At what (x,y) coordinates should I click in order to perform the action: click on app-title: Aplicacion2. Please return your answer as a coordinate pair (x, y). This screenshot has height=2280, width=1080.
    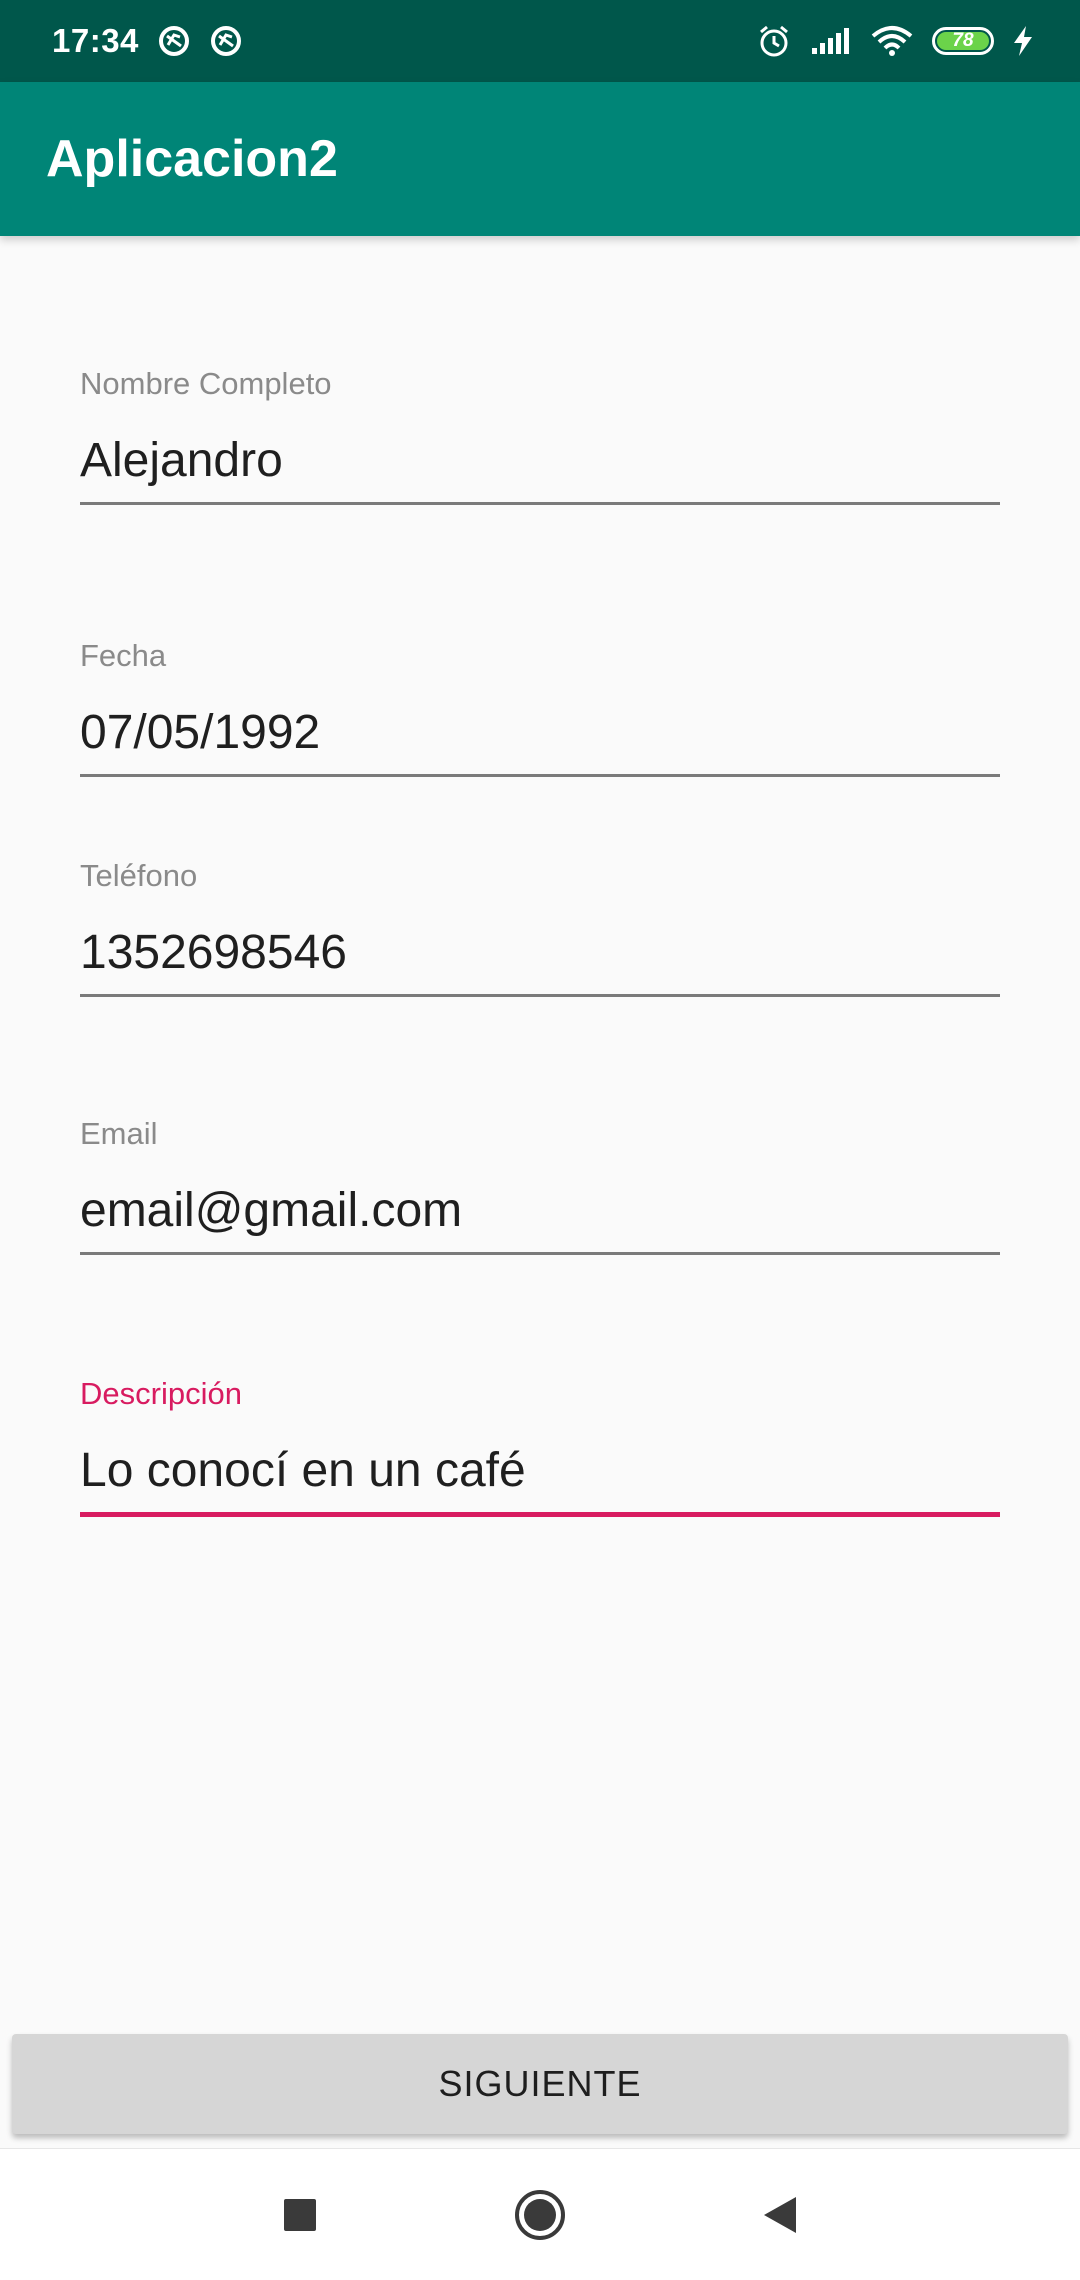
    Looking at the image, I should click on (192, 159).